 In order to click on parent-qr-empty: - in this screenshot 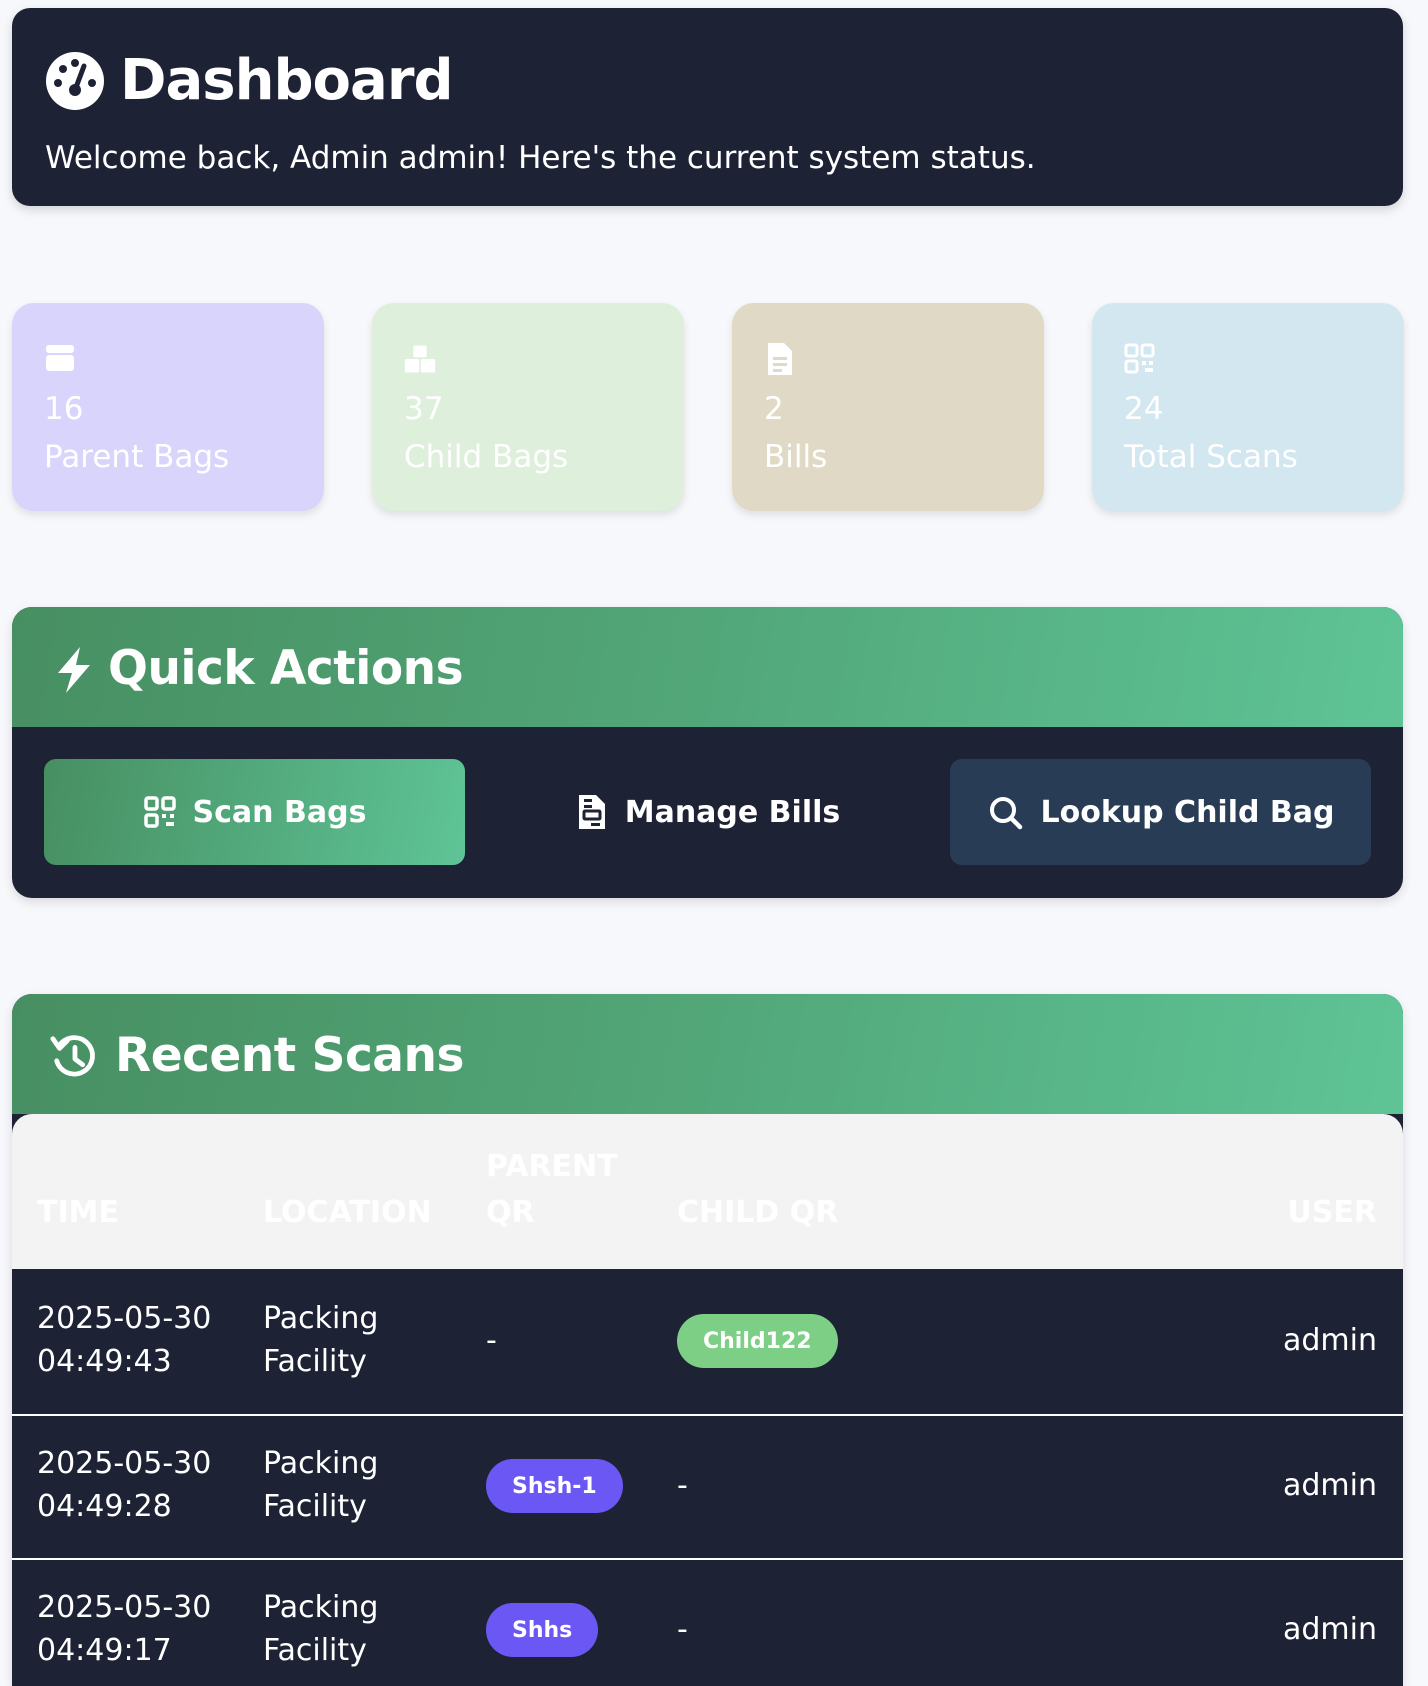, I will do `click(491, 1340)`.